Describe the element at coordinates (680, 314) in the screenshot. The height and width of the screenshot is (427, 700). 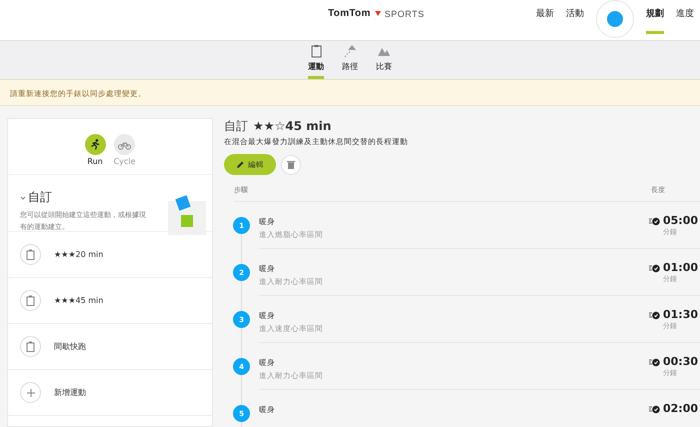
I see `step-duration: 01:30` at that location.